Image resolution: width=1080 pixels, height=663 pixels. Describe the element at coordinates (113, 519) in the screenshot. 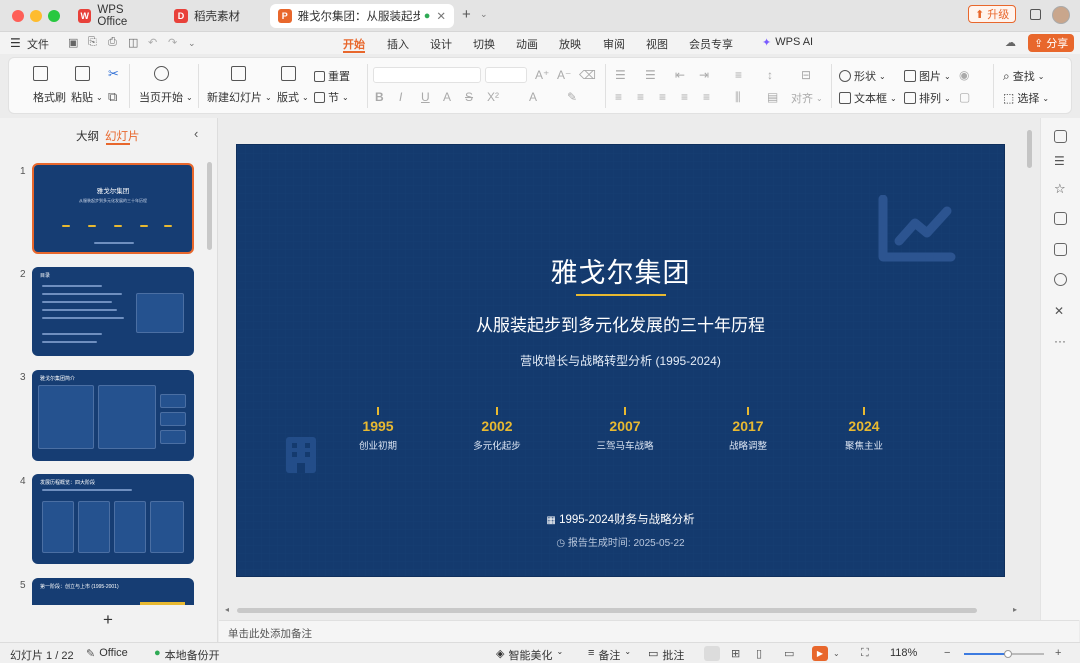

I see `slide-thumbnail-4: 发展历程概览：四大阶段` at that location.